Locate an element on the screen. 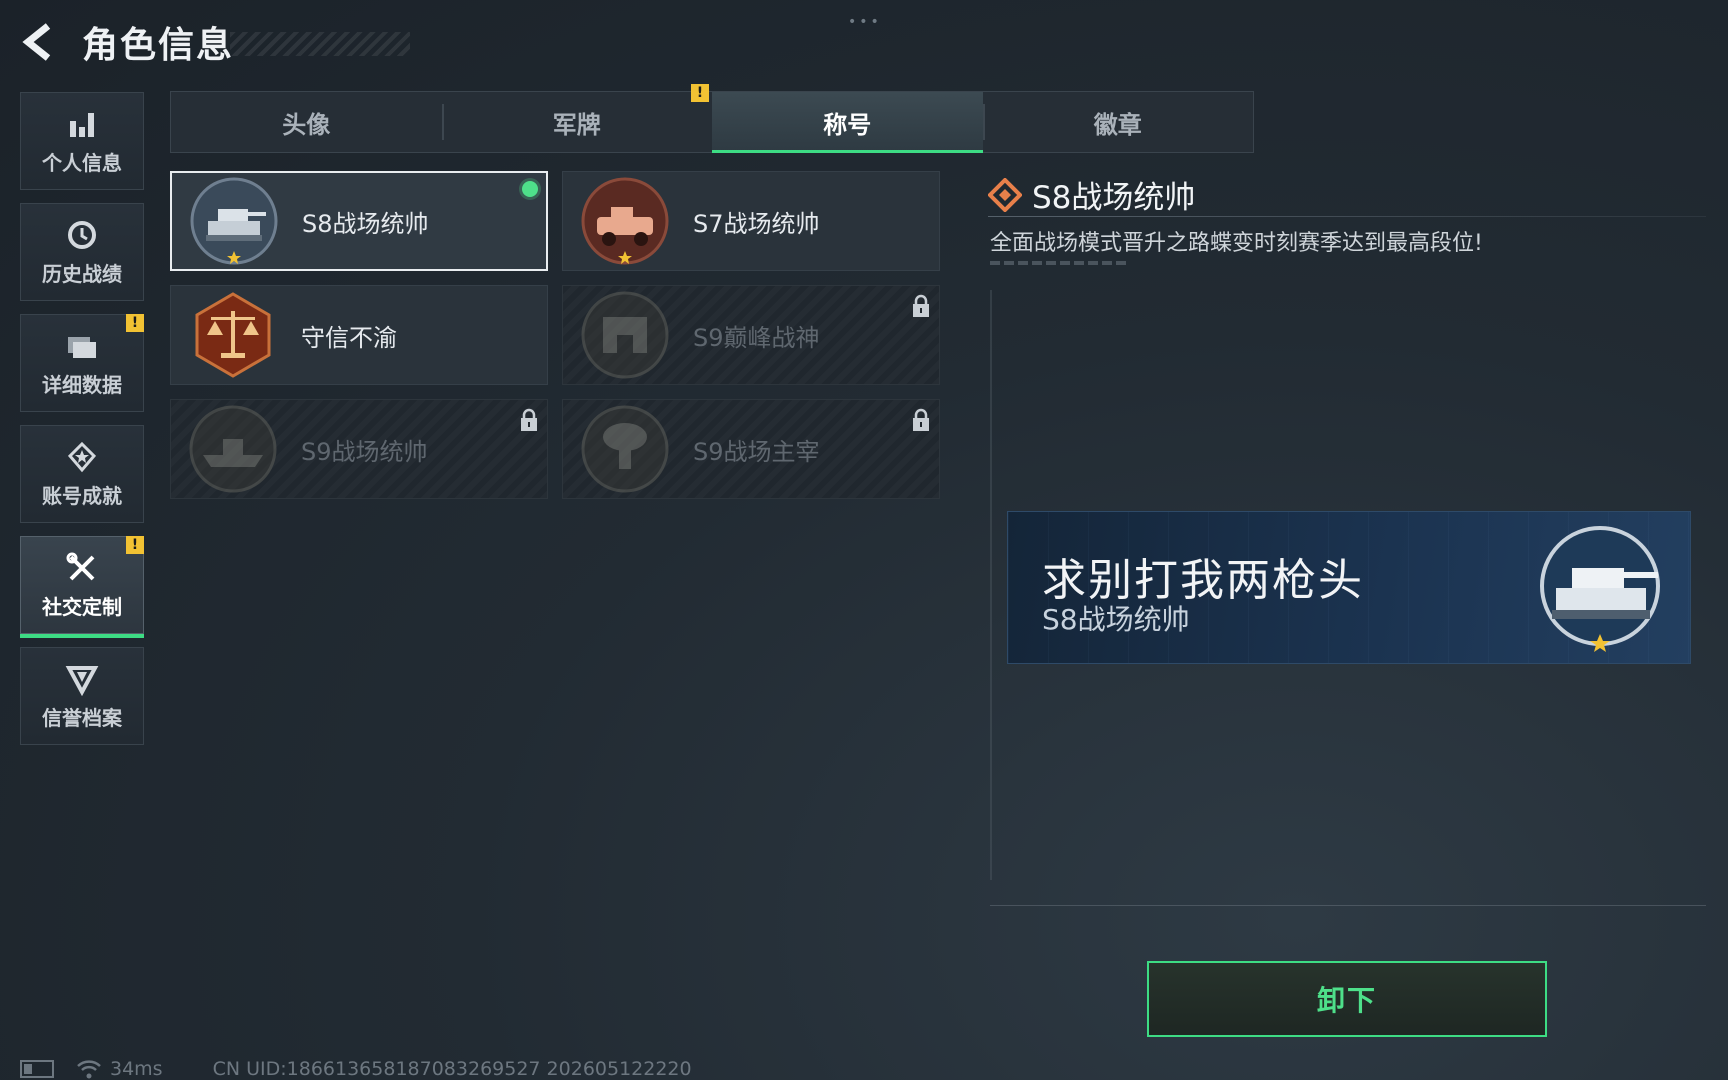 The image size is (1728, 1080). sidebar-item-credit-profile: 信誉档案 is located at coordinates (82, 696).